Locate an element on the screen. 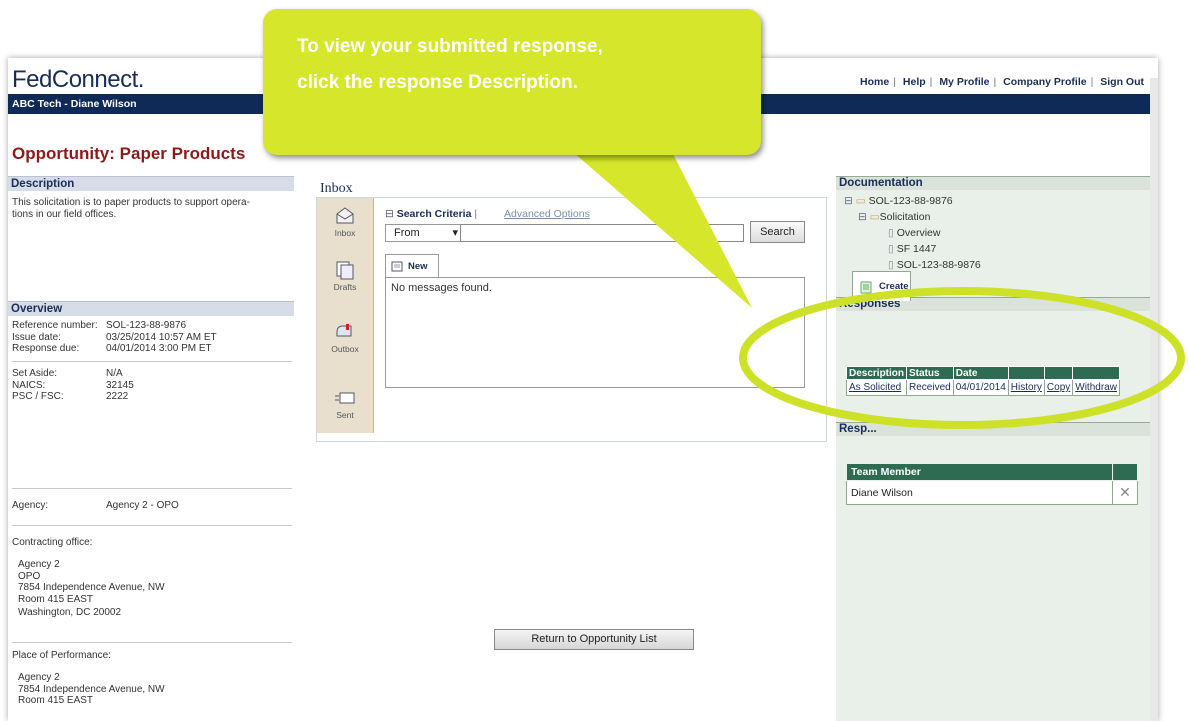  callout-line: To view your submitted response, is located at coordinates (450, 46).